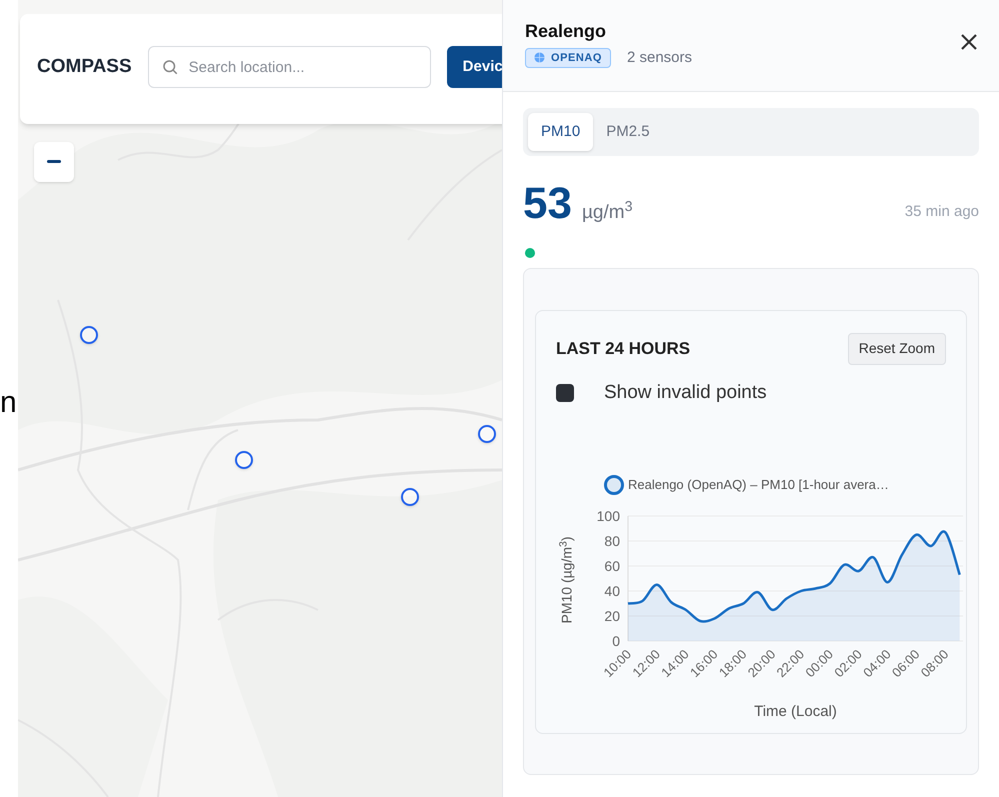  I want to click on zoom-out-button, so click(54, 162).